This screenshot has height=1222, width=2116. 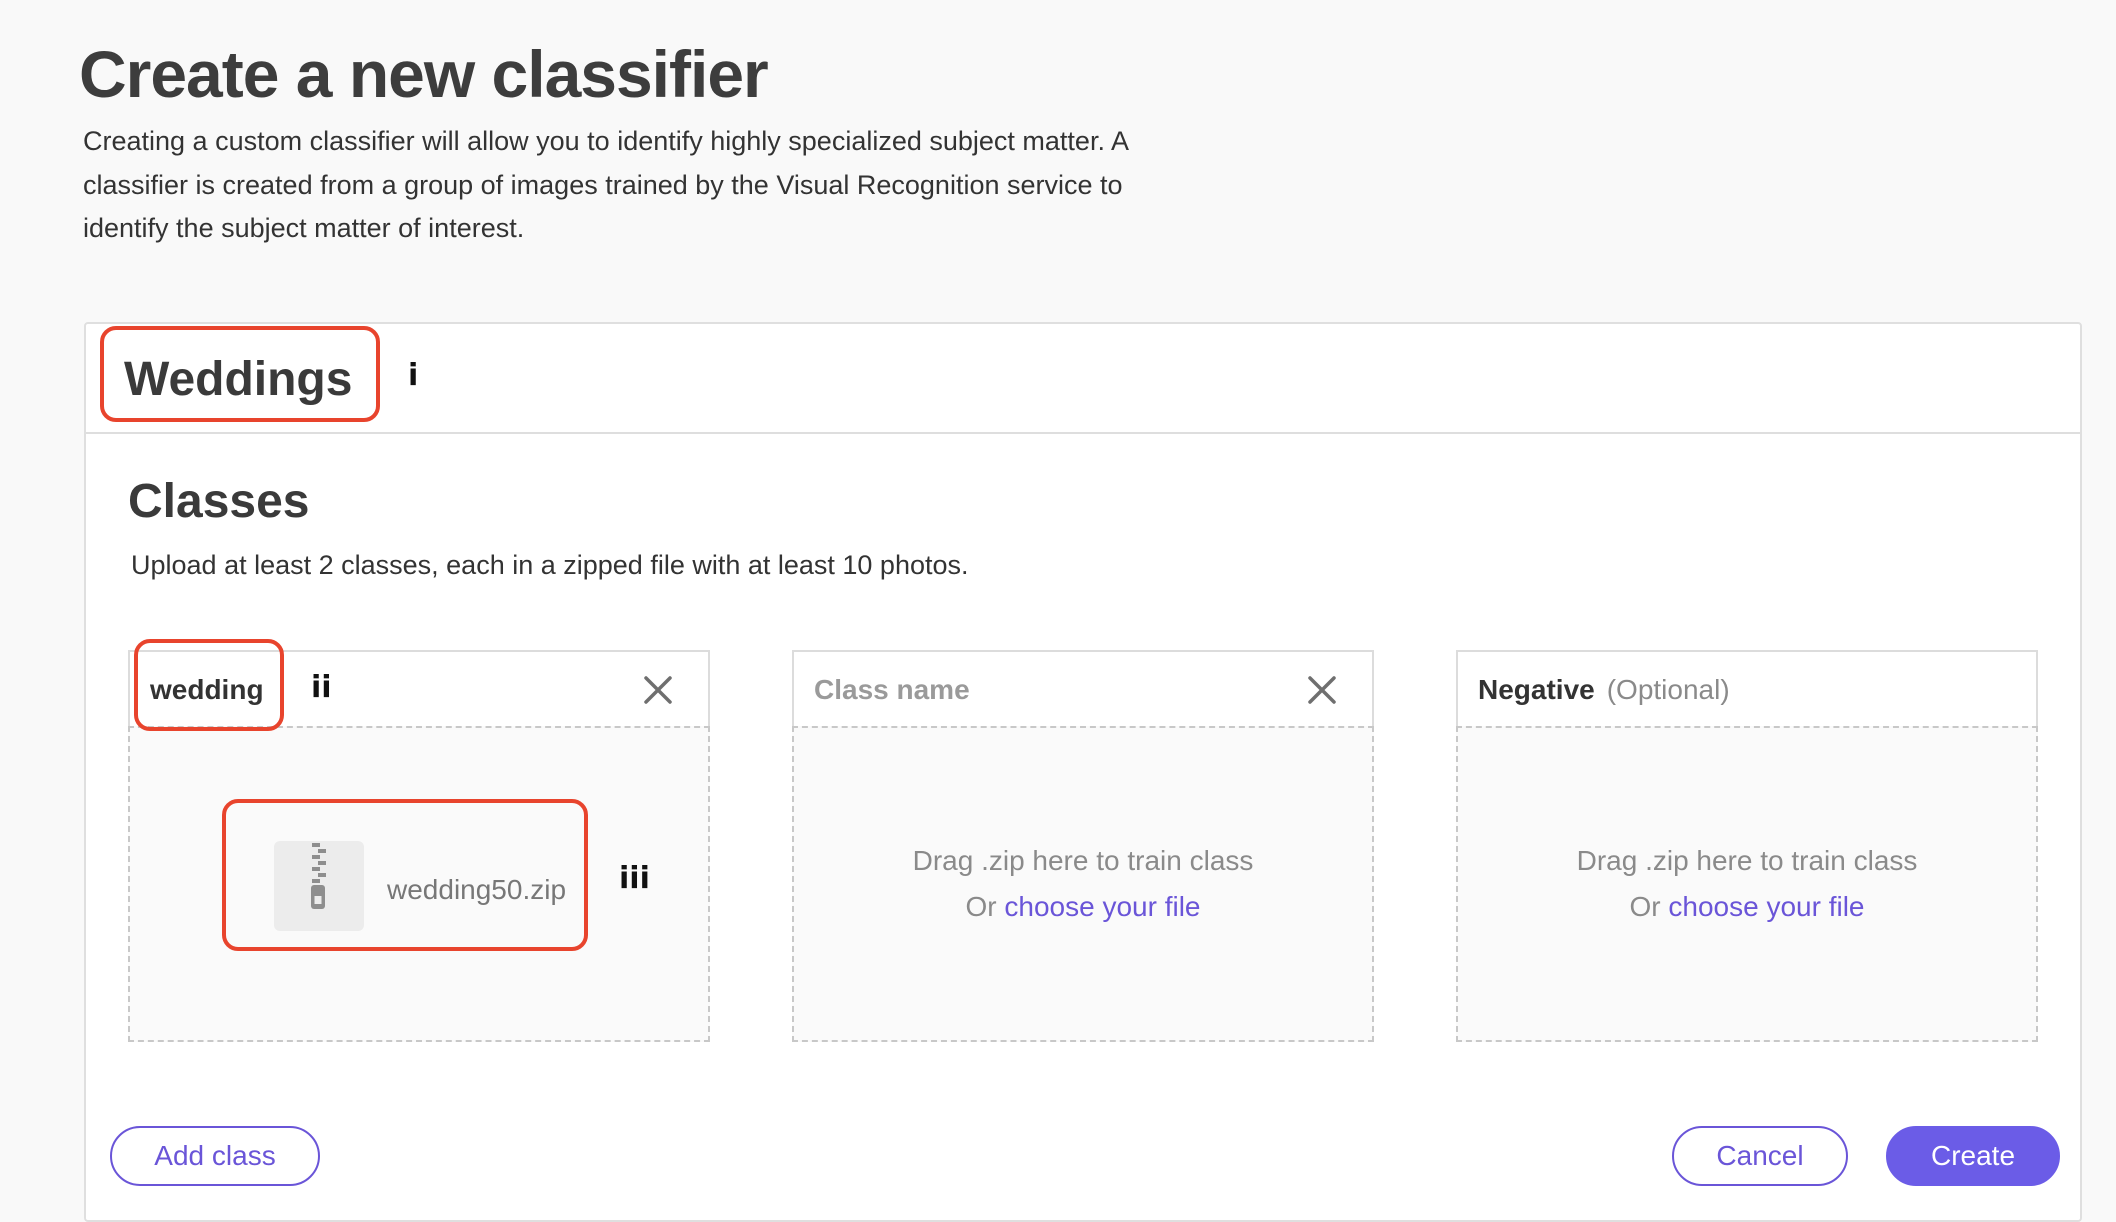 I want to click on negative-class-label: Negative (Optional), so click(x=1604, y=690).